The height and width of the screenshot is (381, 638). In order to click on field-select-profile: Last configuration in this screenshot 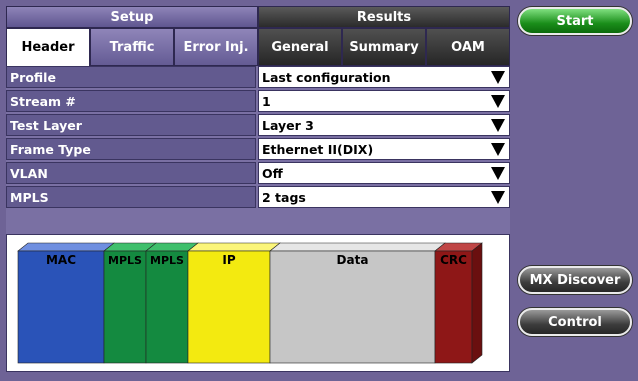, I will do `click(384, 77)`.